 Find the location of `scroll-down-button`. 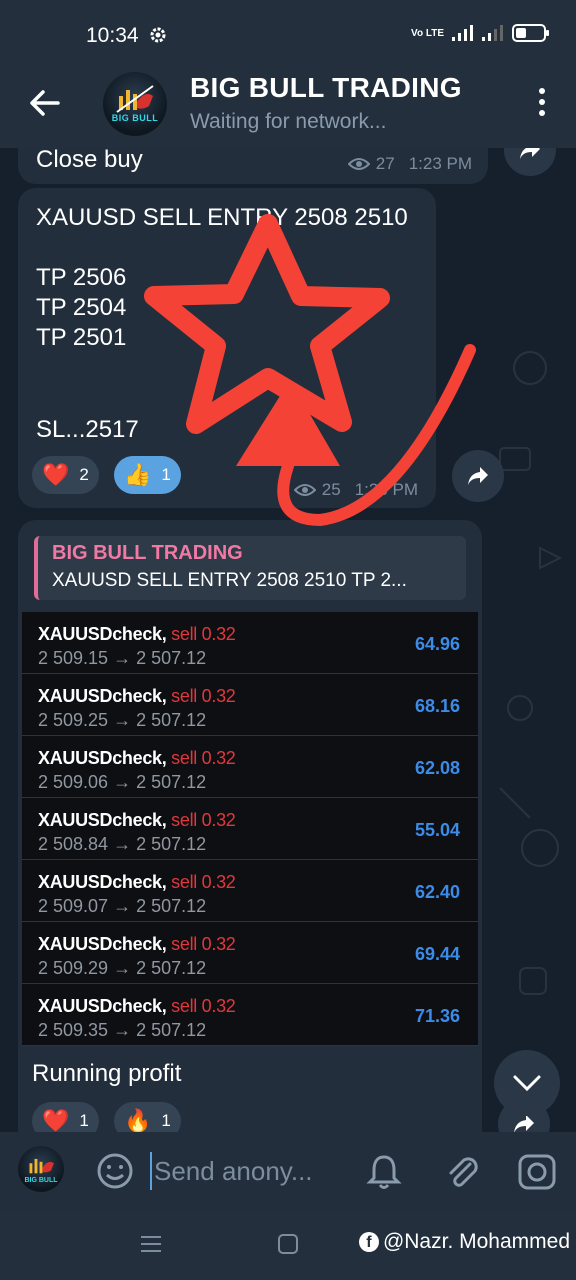

scroll-down-button is located at coordinates (527, 1083).